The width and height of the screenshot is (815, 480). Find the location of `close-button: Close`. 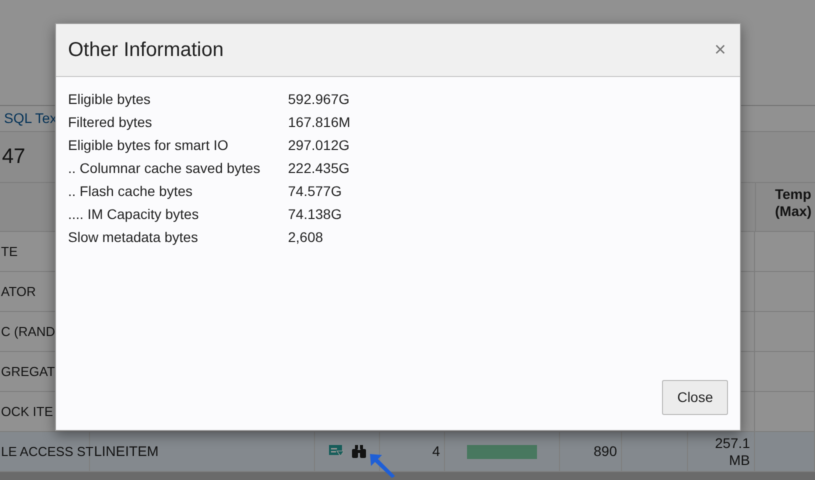

close-button: Close is located at coordinates (695, 397).